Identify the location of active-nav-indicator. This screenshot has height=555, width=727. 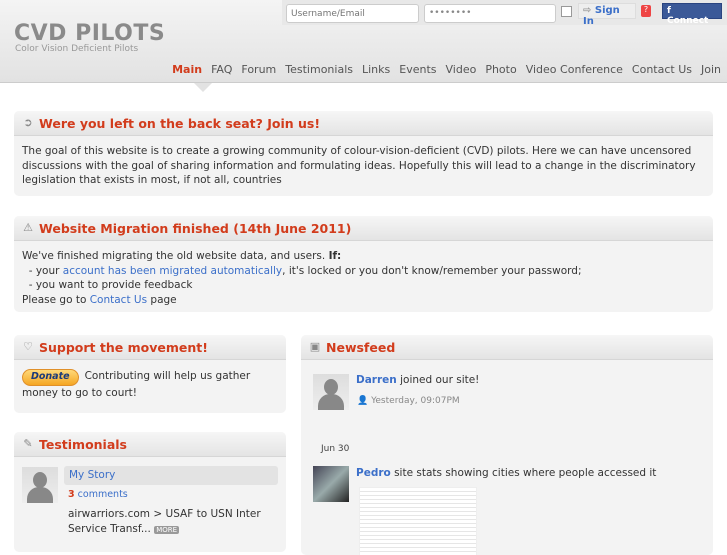
(203, 87).